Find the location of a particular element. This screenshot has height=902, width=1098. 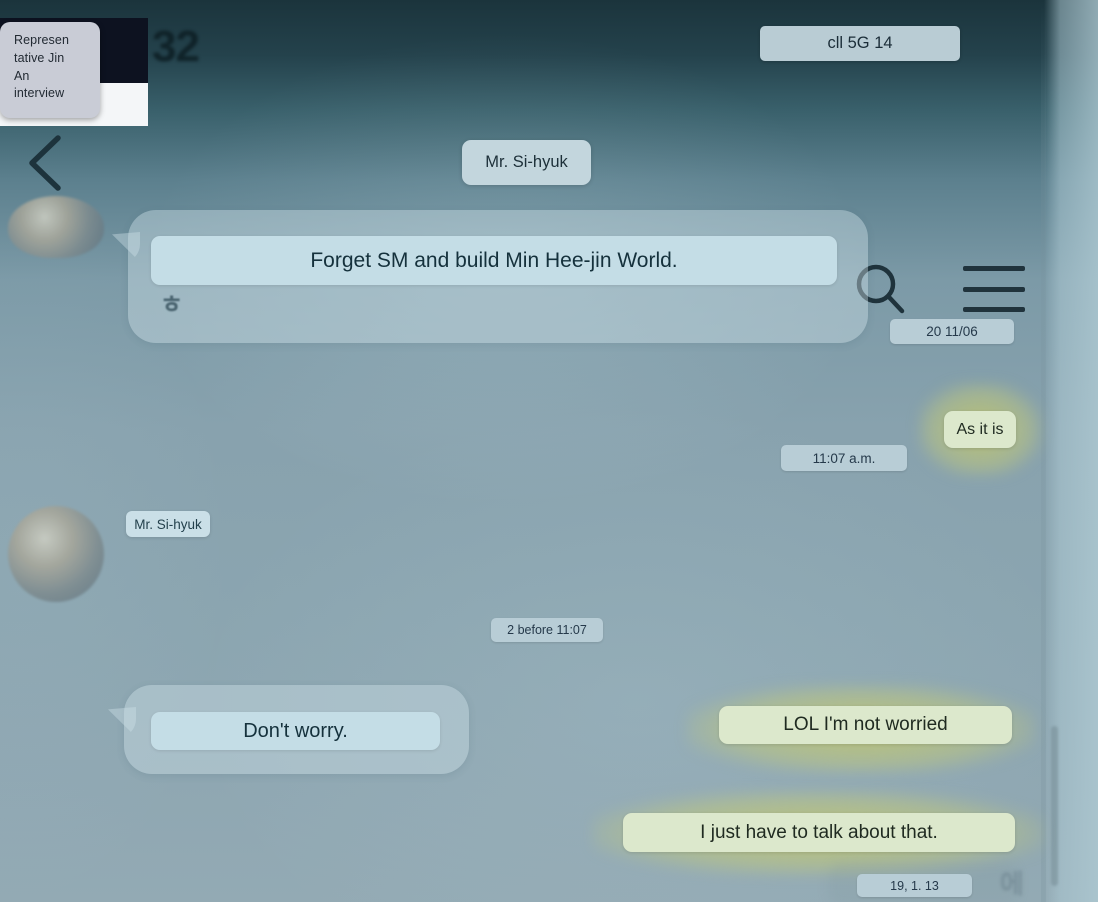

message-row-incoming: Don't worry. is located at coordinates (296, 729).